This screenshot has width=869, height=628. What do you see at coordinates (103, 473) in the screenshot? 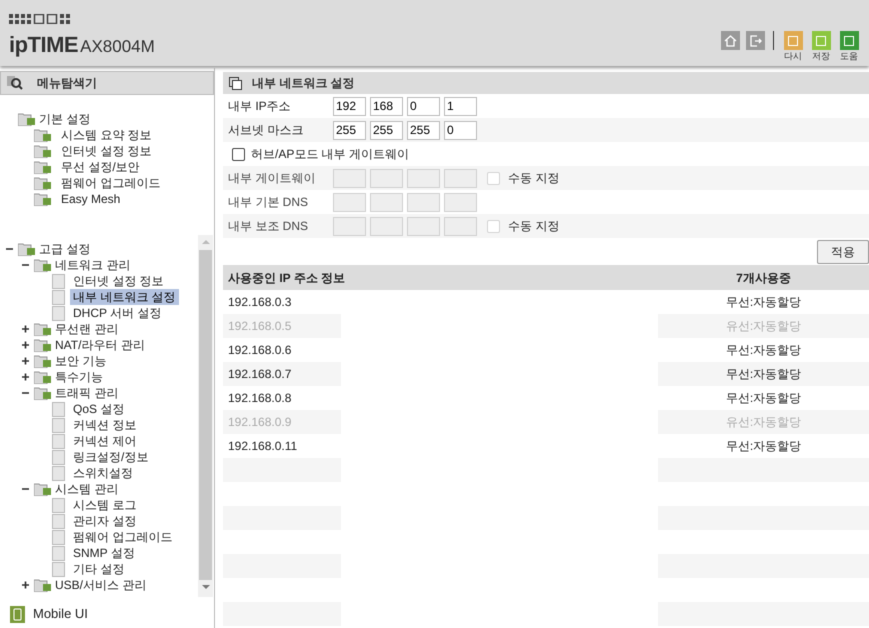
I see `menu-item: 스위치설정` at bounding box center [103, 473].